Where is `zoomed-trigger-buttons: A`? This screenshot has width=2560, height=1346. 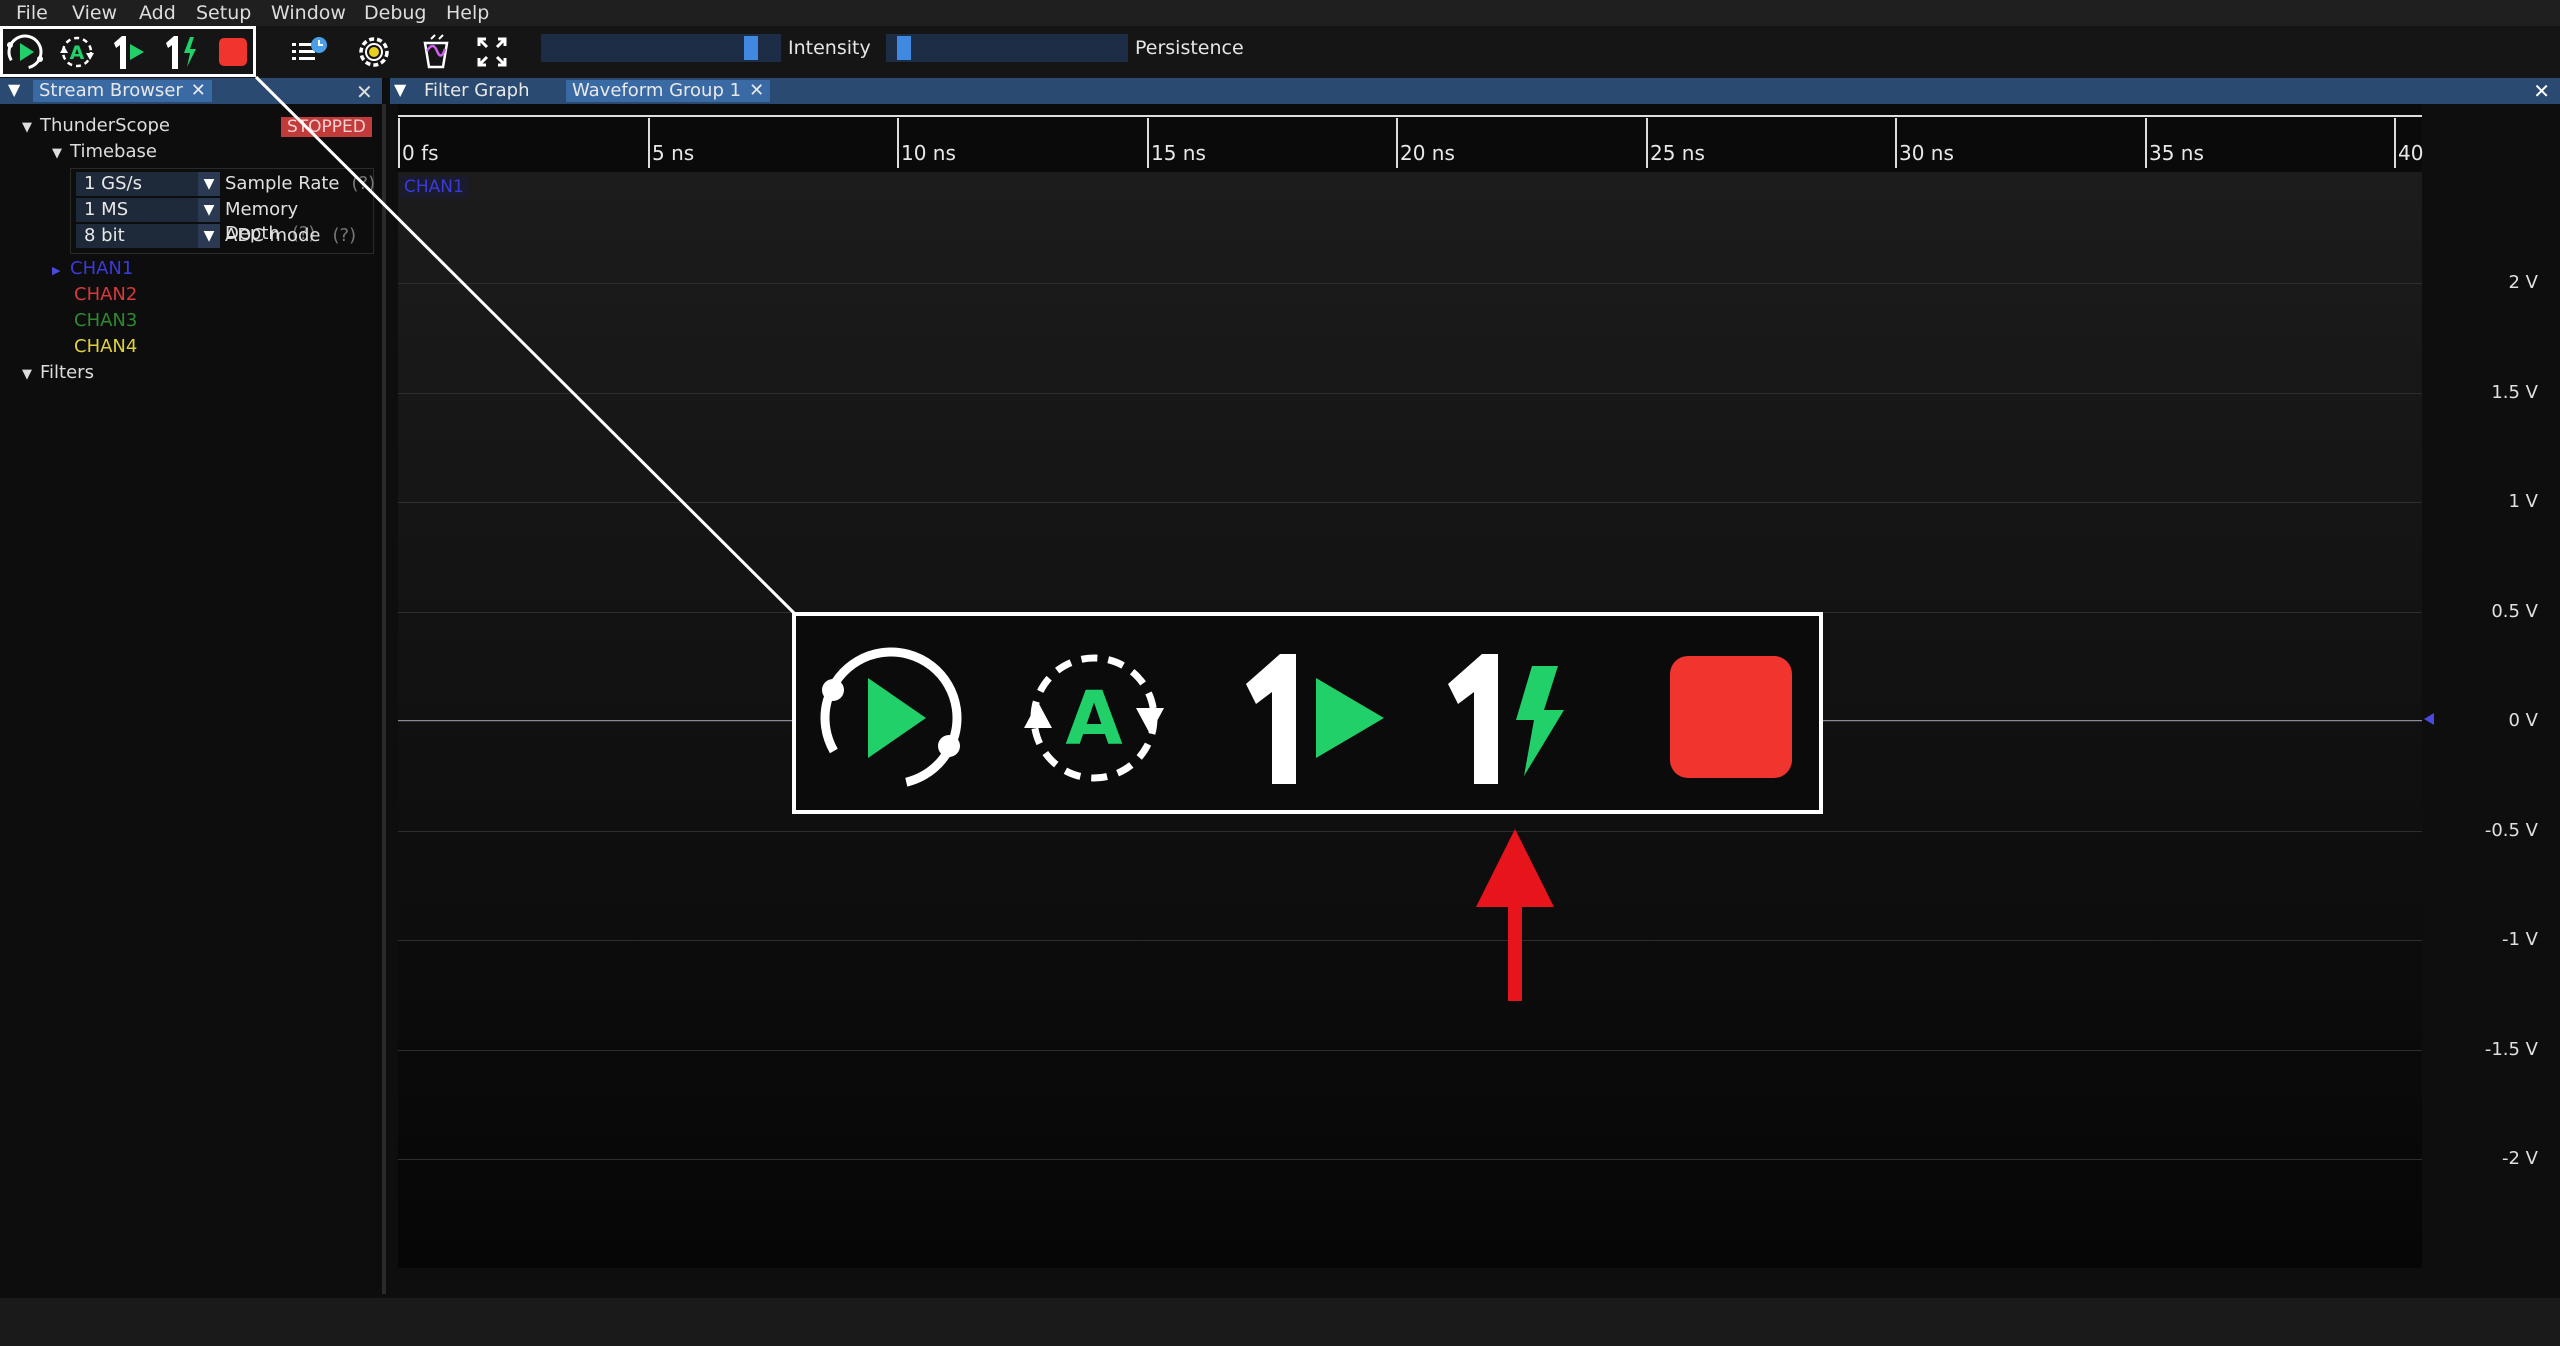 zoomed-trigger-buttons: A is located at coordinates (1306, 718).